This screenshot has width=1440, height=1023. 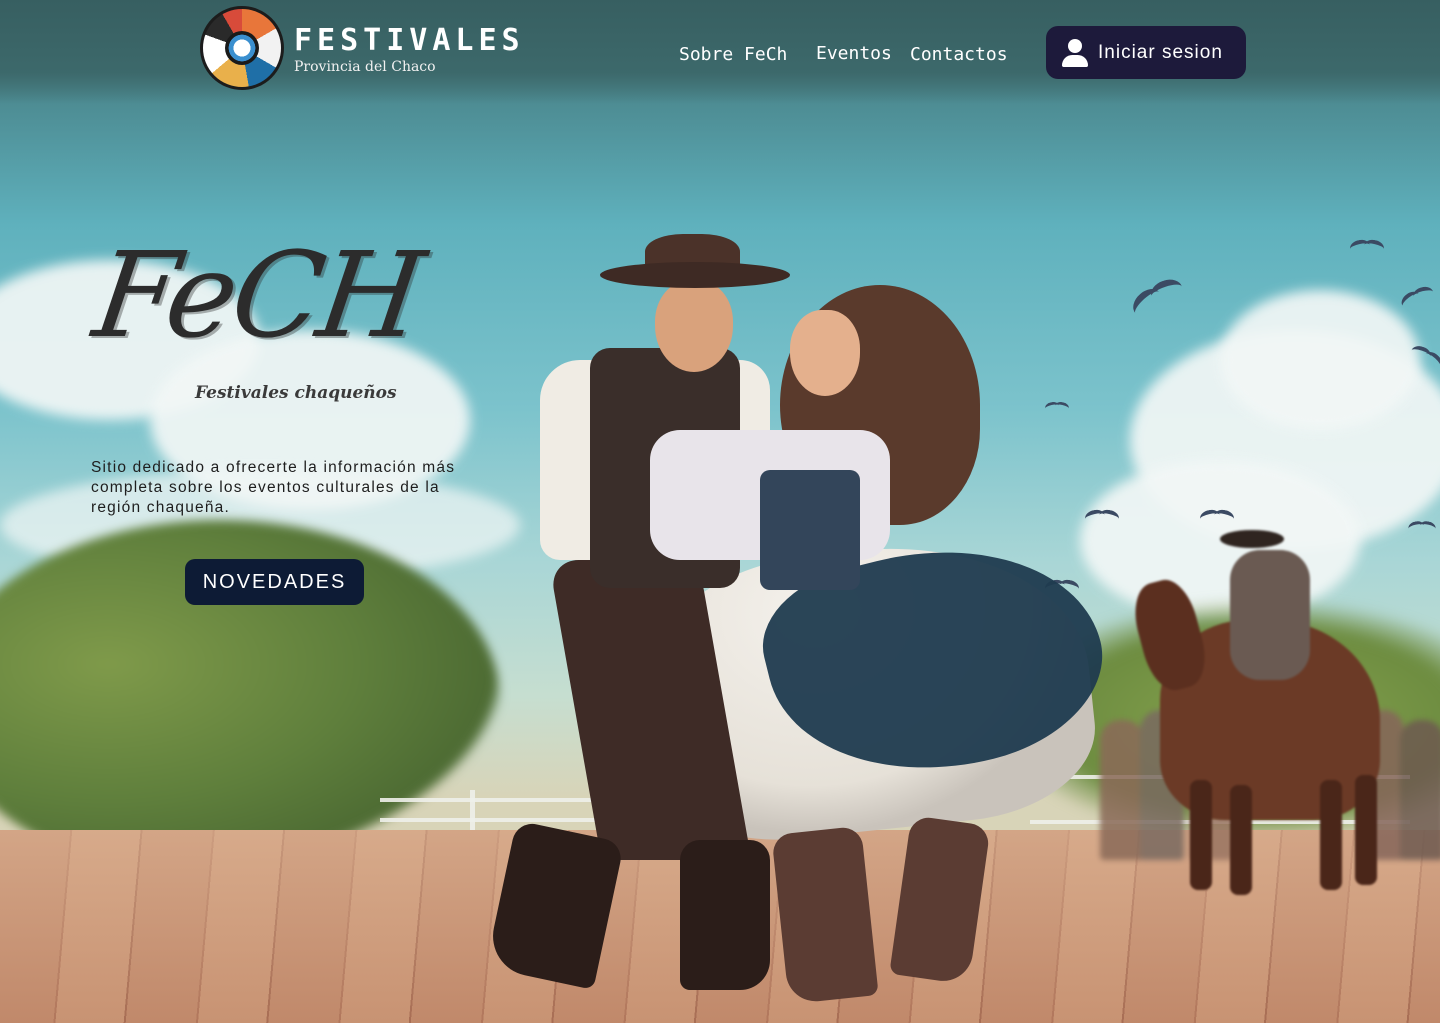 I want to click on hero-title: FeCH, so click(x=257, y=295).